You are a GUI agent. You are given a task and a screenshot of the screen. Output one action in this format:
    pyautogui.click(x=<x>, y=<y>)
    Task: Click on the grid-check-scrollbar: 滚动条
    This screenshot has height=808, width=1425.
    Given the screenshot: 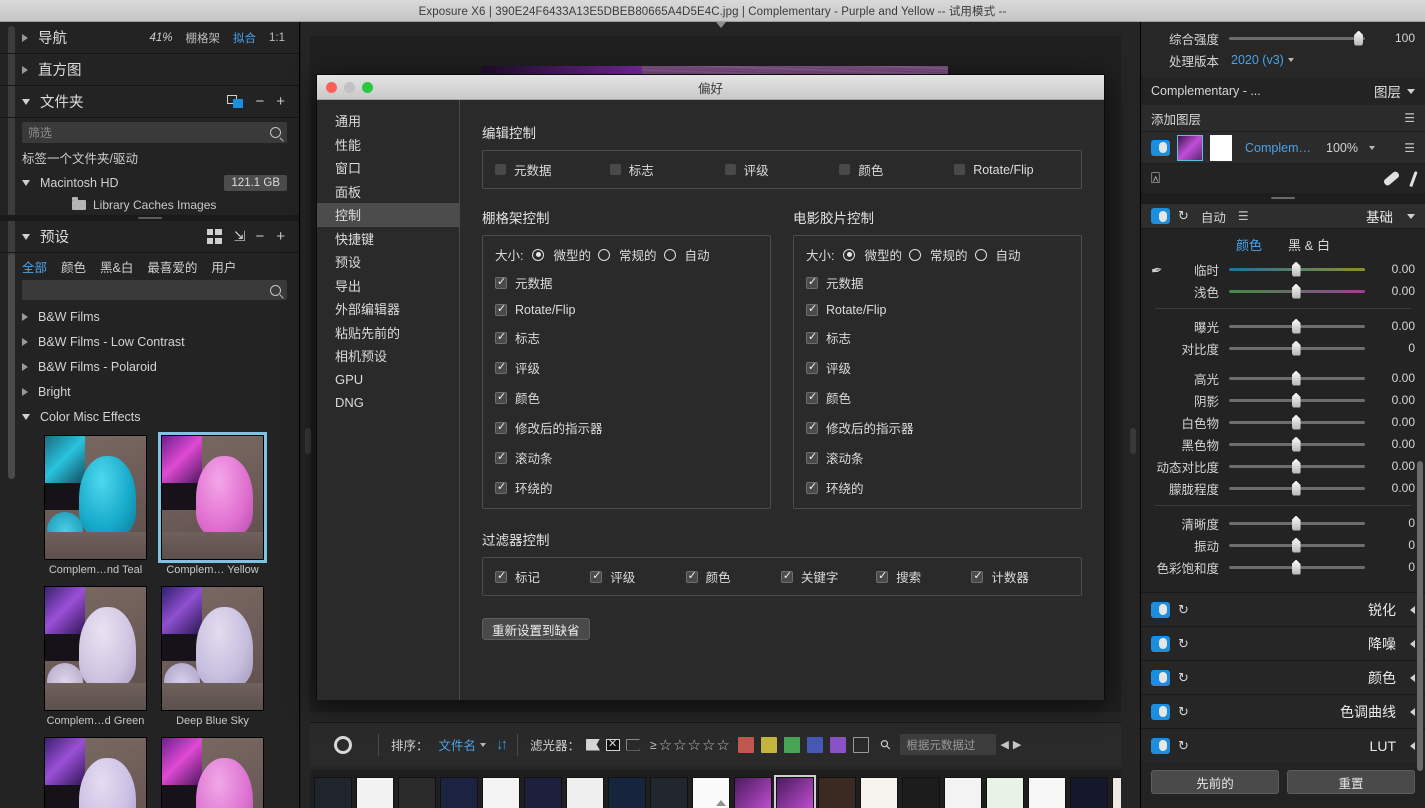 What is the action you would take?
    pyautogui.click(x=626, y=457)
    